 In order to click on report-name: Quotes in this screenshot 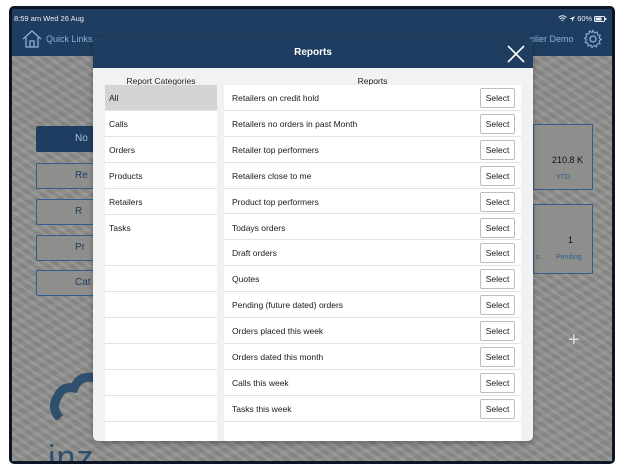, I will do `click(246, 279)`.